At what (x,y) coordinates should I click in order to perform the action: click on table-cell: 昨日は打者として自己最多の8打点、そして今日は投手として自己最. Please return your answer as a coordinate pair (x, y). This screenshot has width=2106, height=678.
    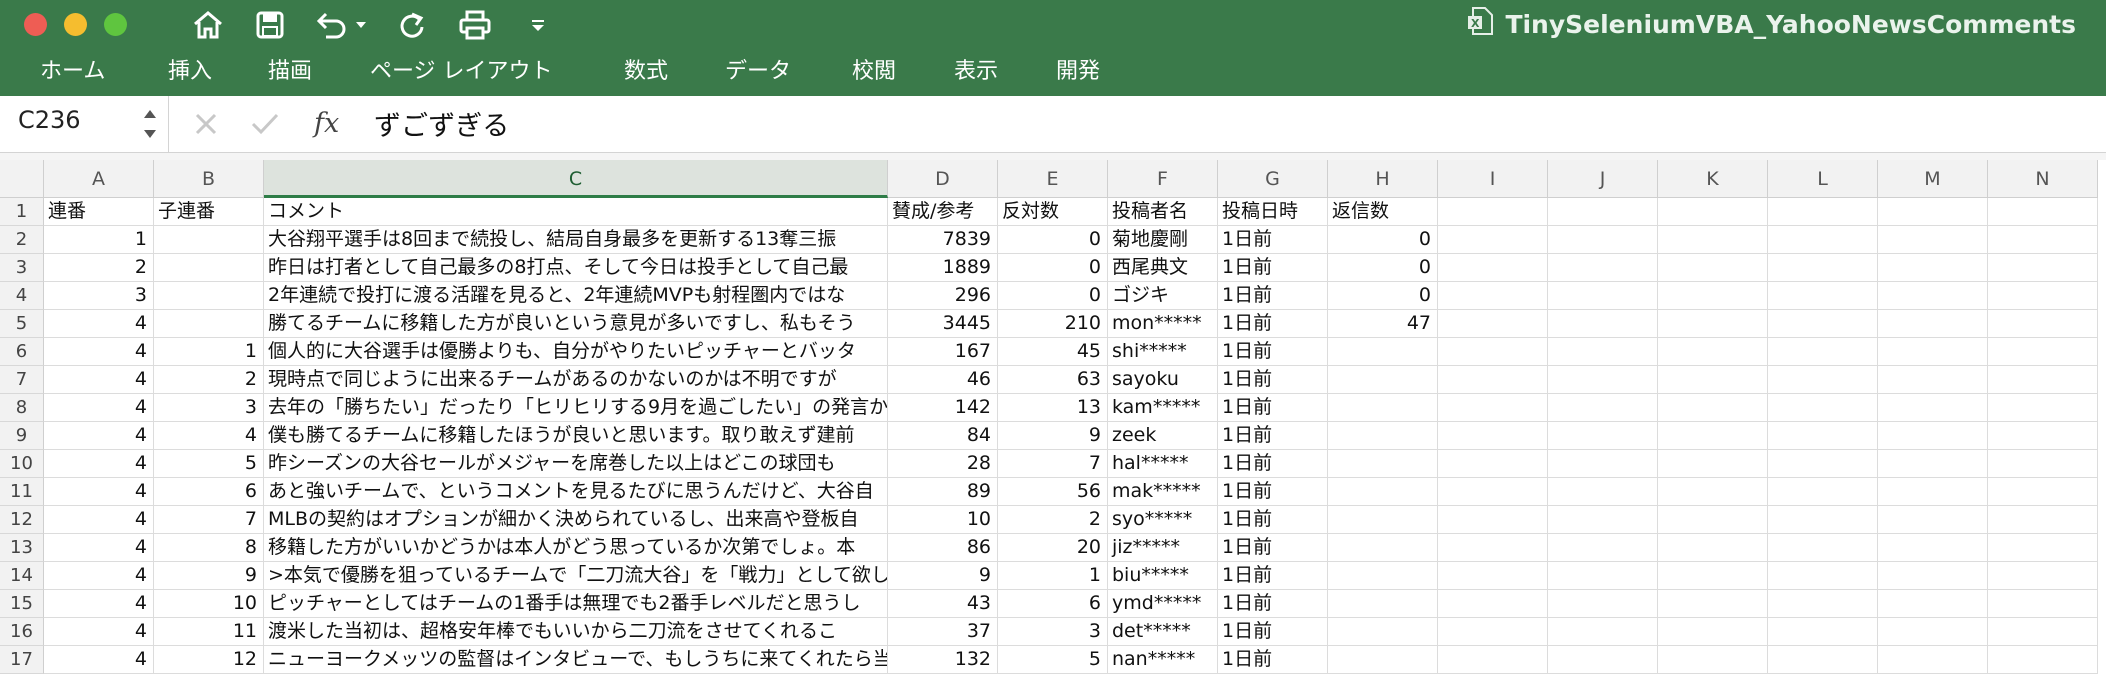
    Looking at the image, I should click on (576, 268).